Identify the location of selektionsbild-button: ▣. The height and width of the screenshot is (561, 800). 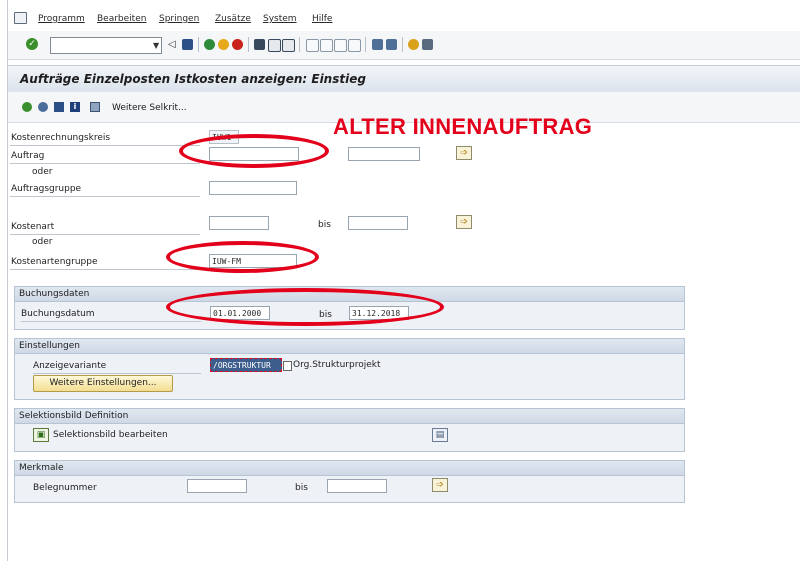
(41, 435).